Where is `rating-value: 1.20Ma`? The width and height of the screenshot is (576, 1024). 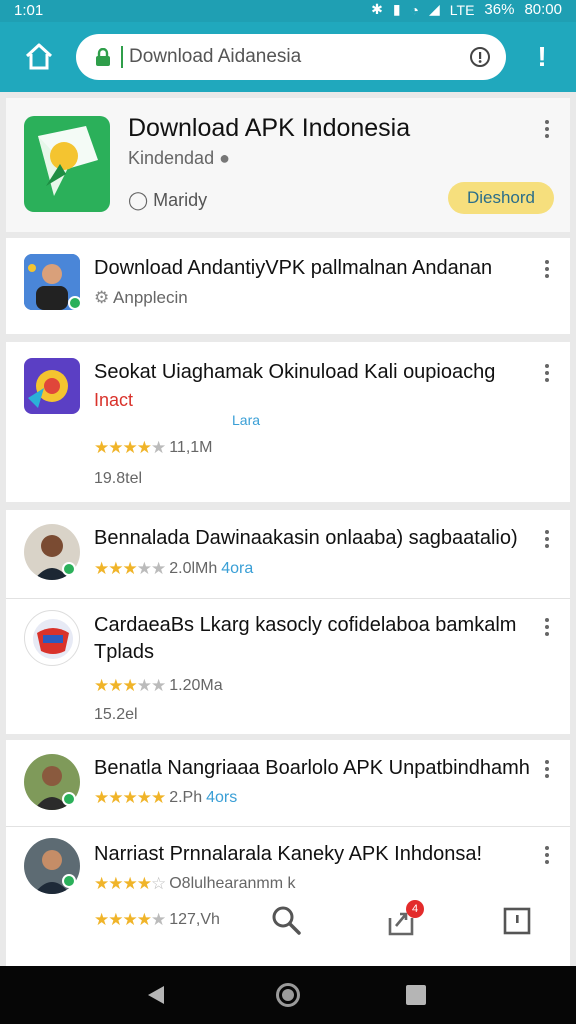
rating-value: 1.20Ma is located at coordinates (196, 685).